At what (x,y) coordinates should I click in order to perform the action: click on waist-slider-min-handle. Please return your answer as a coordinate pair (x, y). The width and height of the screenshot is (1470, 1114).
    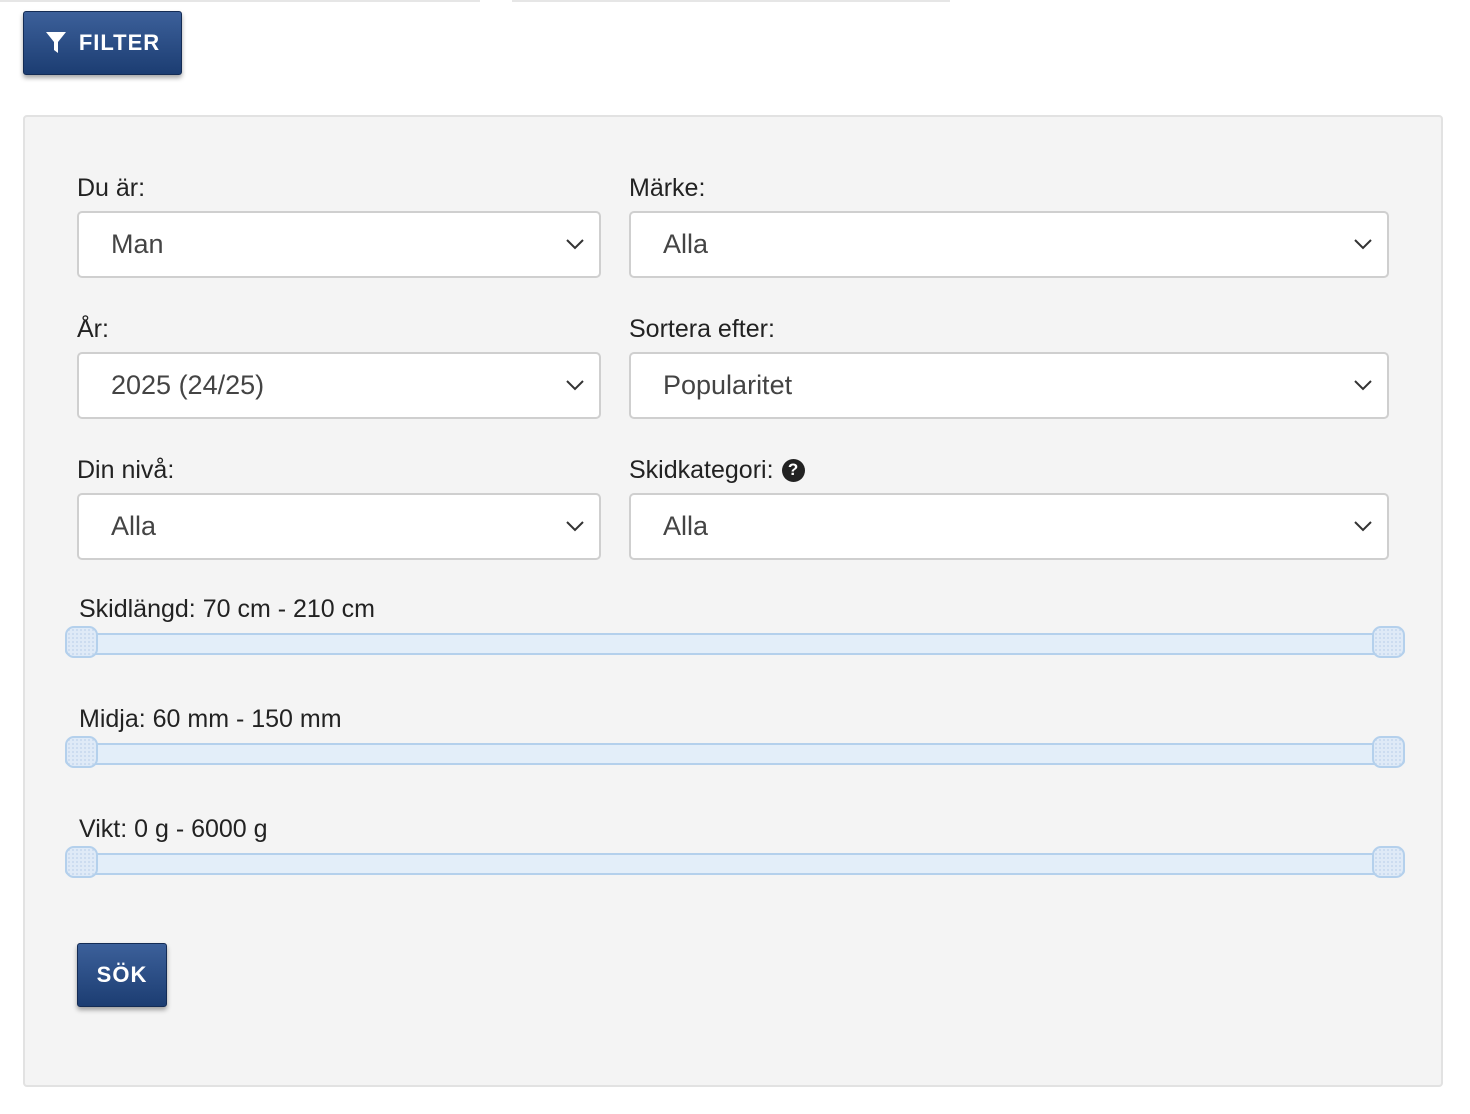
    Looking at the image, I should click on (81, 752).